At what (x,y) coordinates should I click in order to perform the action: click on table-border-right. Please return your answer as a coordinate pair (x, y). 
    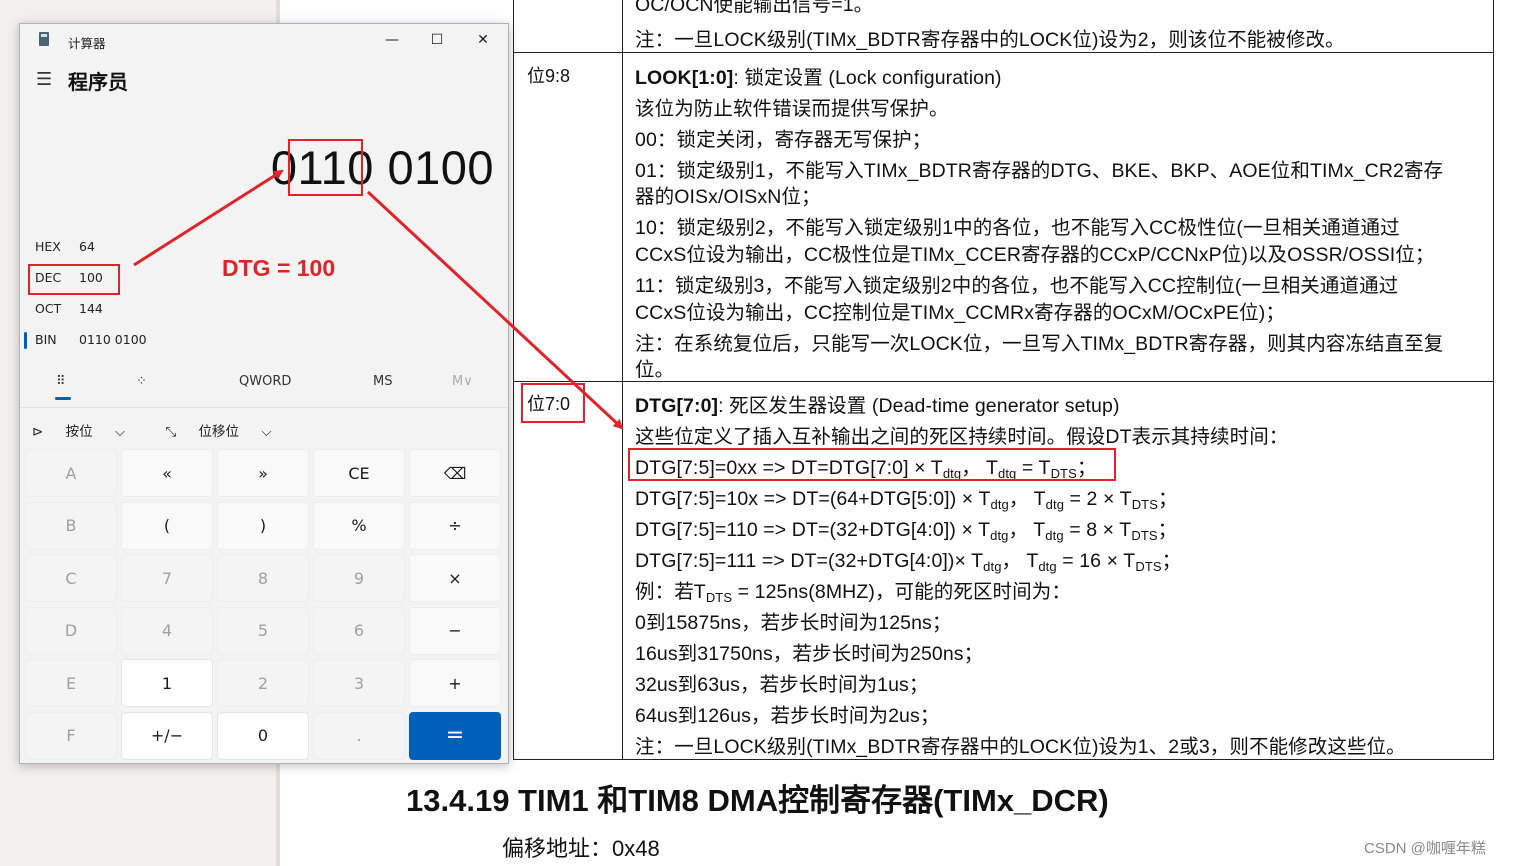
    Looking at the image, I should click on (1493, 380).